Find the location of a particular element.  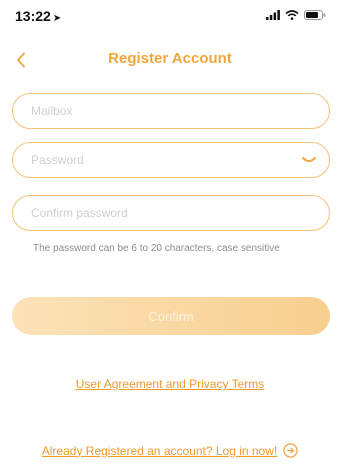

arrow-right-circle-icon is located at coordinates (290, 450).